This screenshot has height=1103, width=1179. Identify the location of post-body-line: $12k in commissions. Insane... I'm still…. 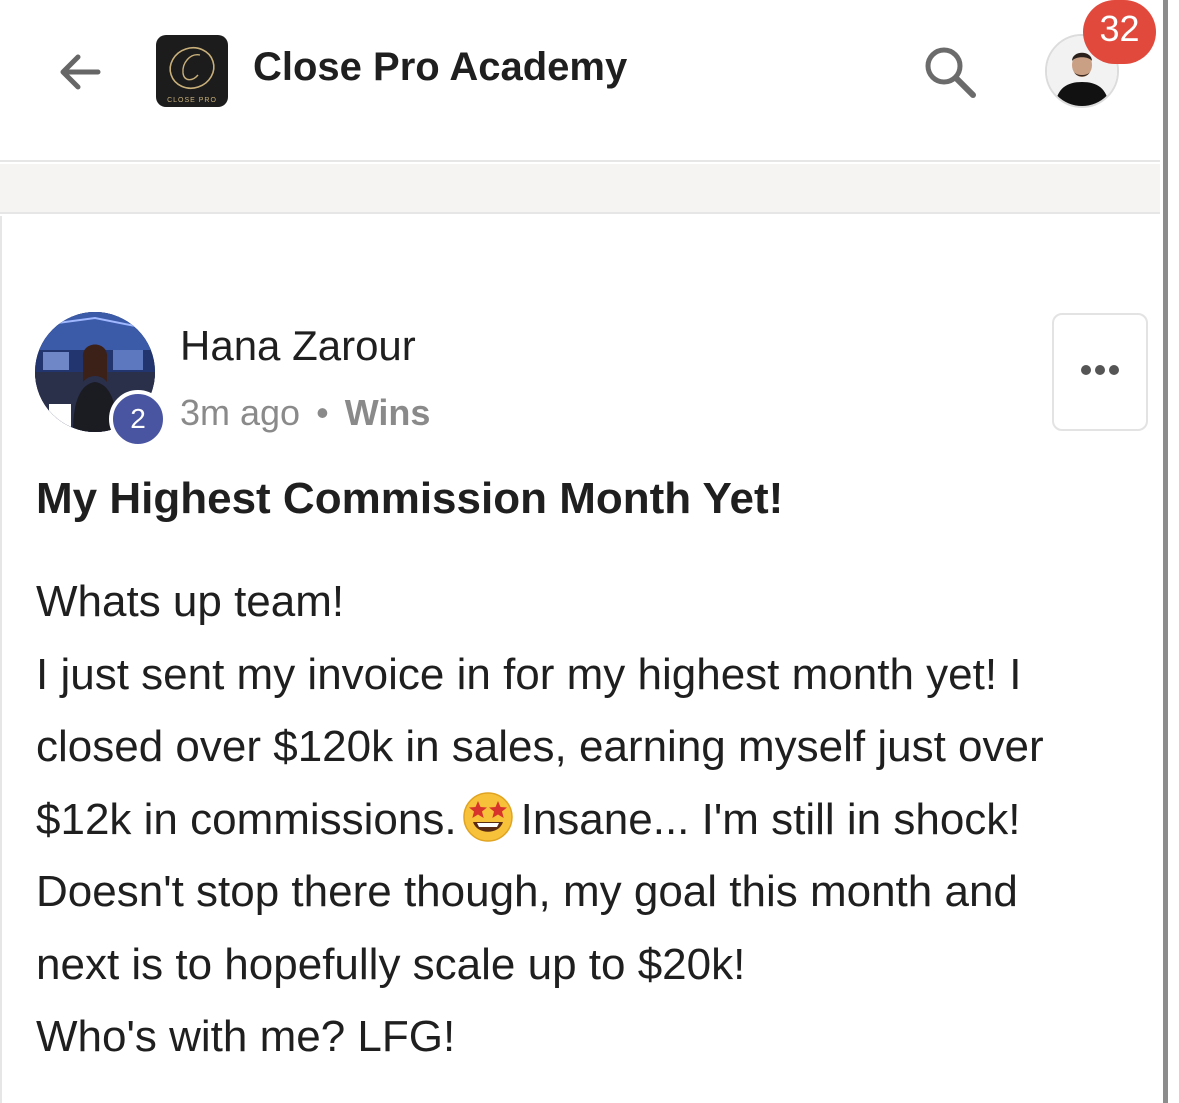
(591, 820).